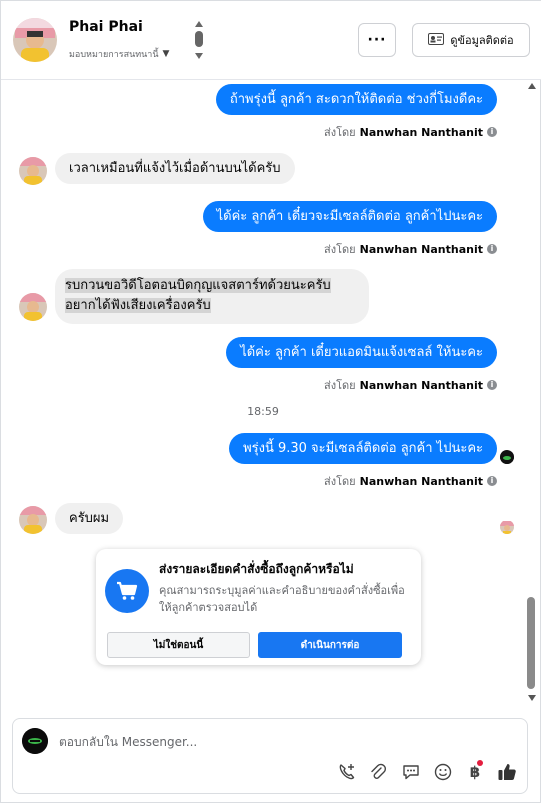  Describe the element at coordinates (138, 305) in the screenshot. I see `message-line: อยากได้ฟังเสียงเครื่องครับ` at that location.